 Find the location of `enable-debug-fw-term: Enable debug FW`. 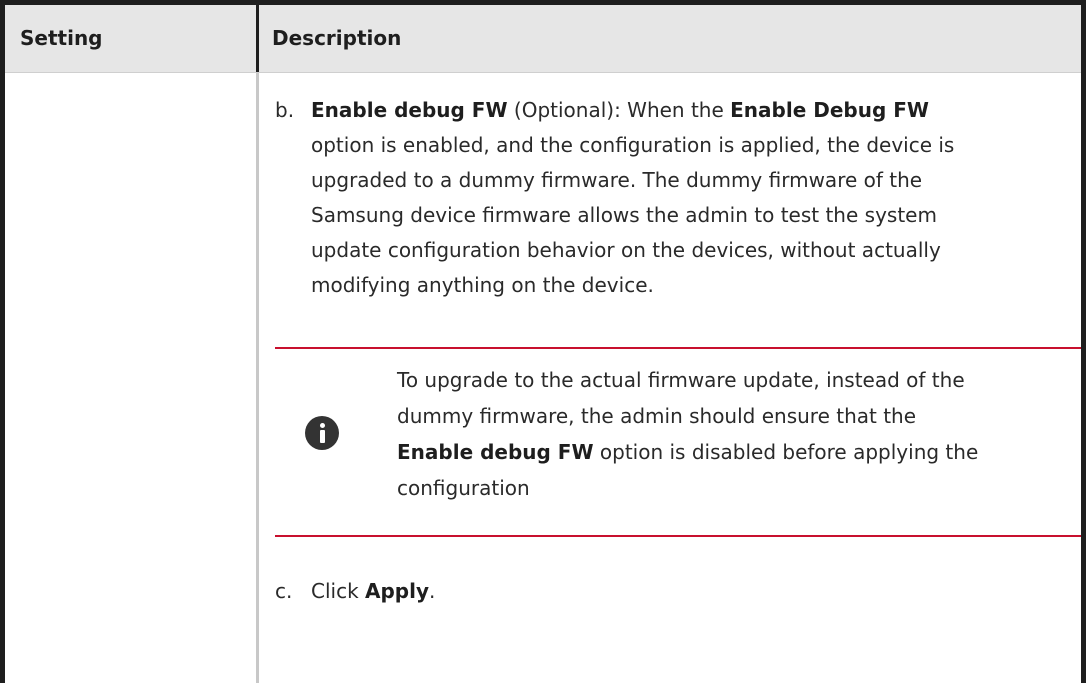

enable-debug-fw-term: Enable debug FW is located at coordinates (409, 110).